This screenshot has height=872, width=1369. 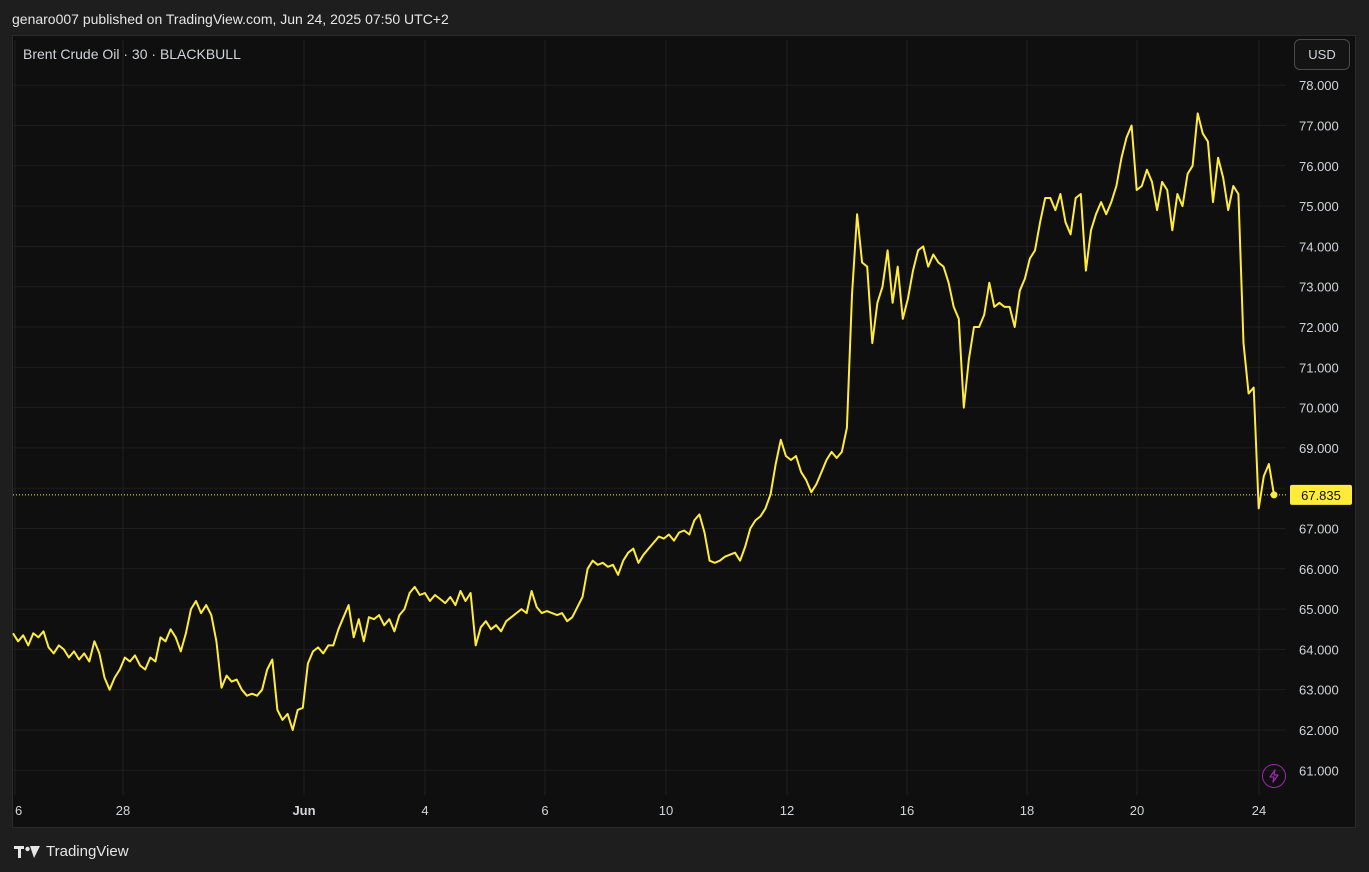 What do you see at coordinates (1319, 649) in the screenshot?
I see `y-tick-label: 64.000` at bounding box center [1319, 649].